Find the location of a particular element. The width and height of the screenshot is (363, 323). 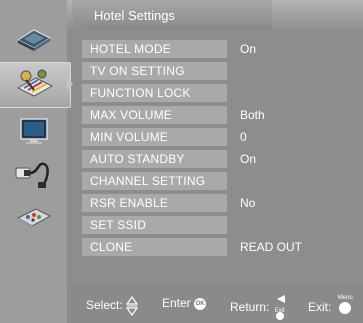

hotel-settings-icon is located at coordinates (34, 83).